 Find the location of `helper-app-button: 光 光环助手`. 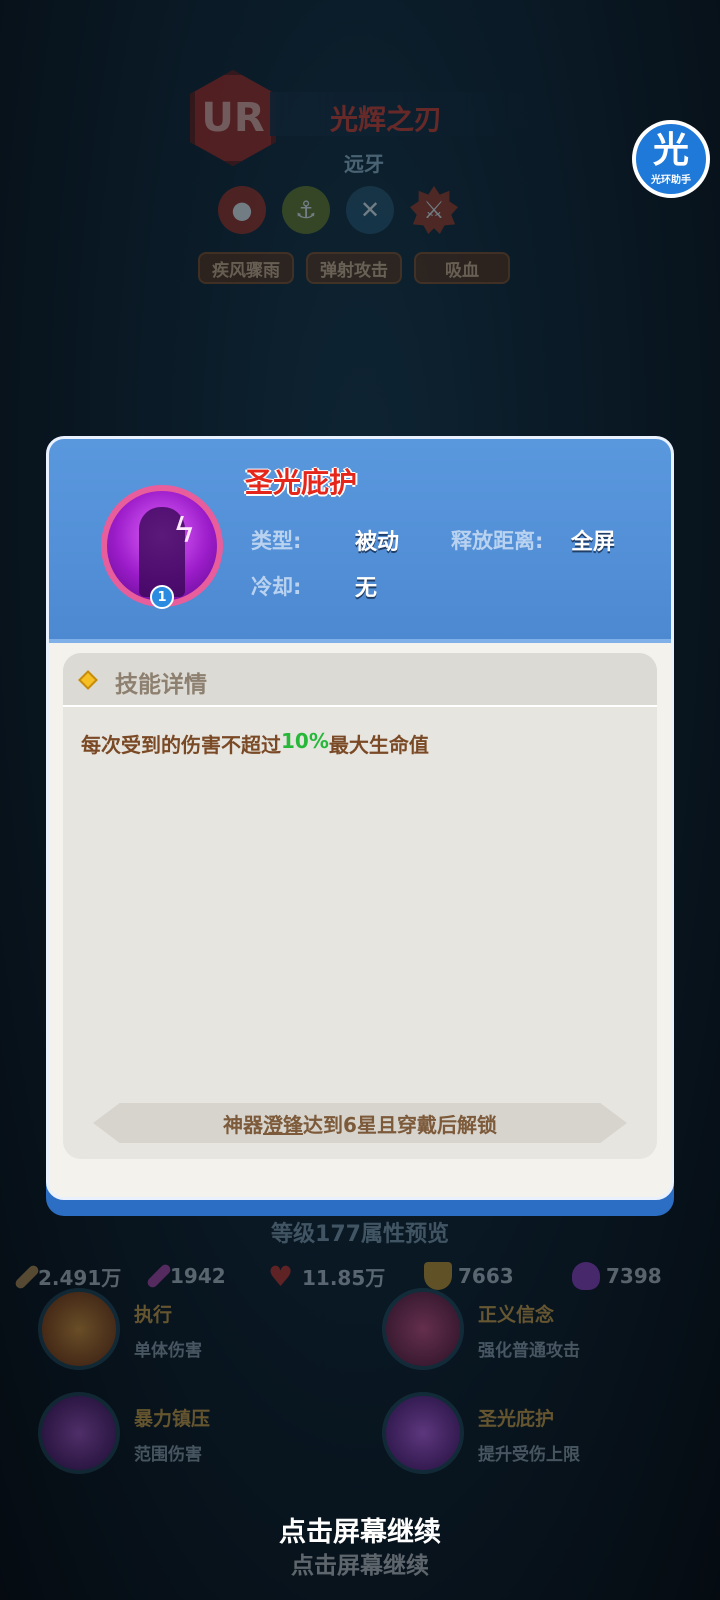

helper-app-button: 光 光环助手 is located at coordinates (671, 159).